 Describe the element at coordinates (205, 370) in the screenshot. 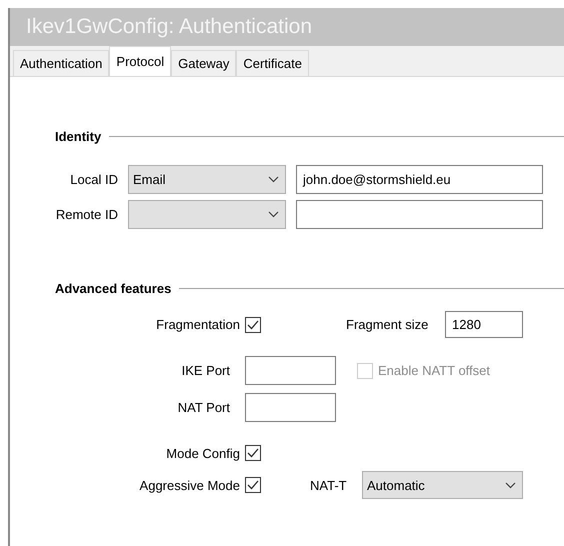

I see `field-label: IKE Port` at that location.